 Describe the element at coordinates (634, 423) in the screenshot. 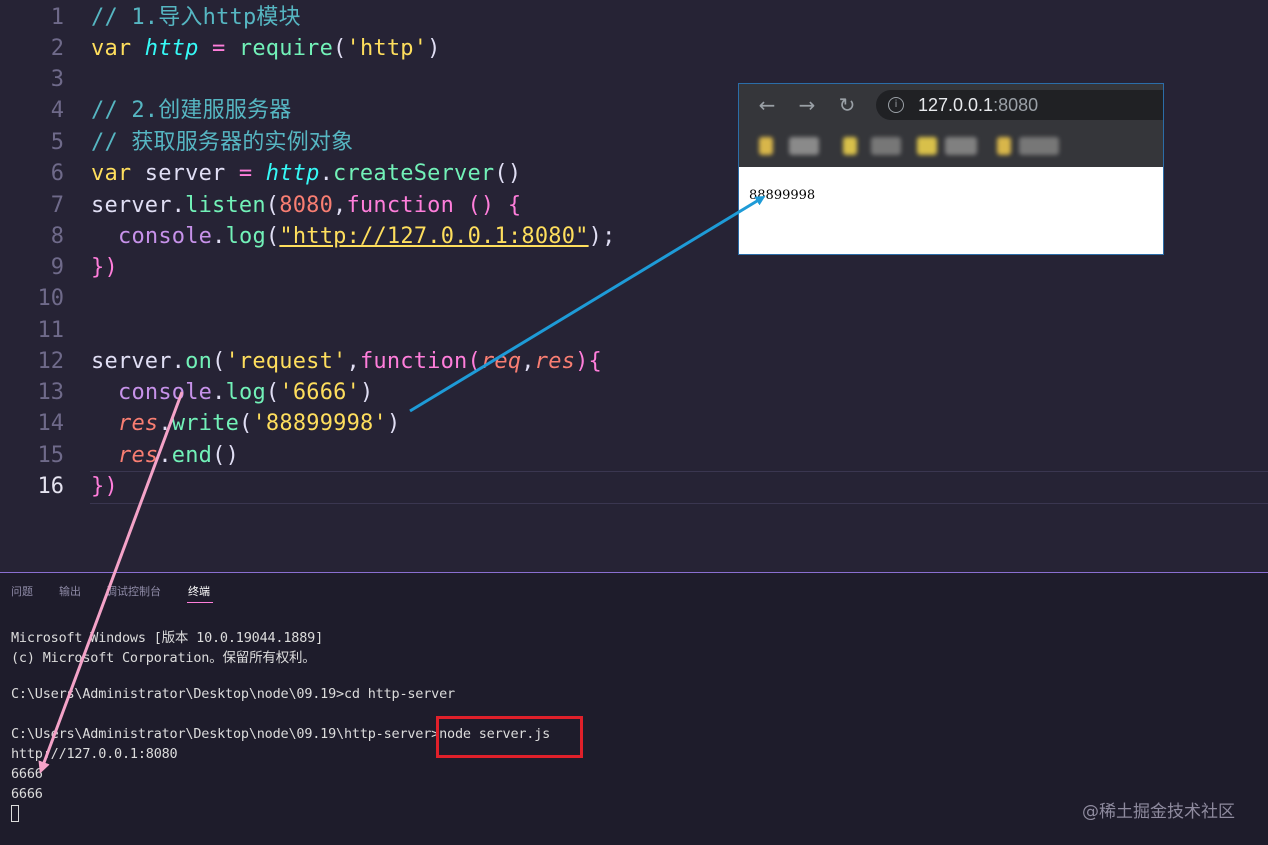

I see `code-line-14: 14 res.write('88899998')` at that location.